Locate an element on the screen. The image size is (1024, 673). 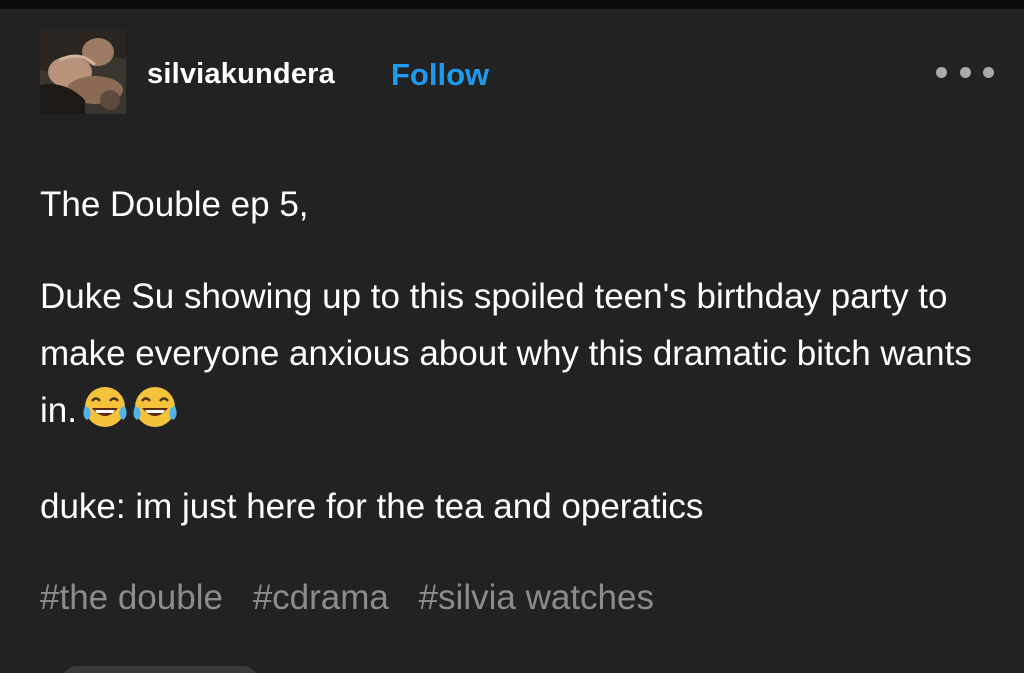
username: silviakundera is located at coordinates (241, 74).